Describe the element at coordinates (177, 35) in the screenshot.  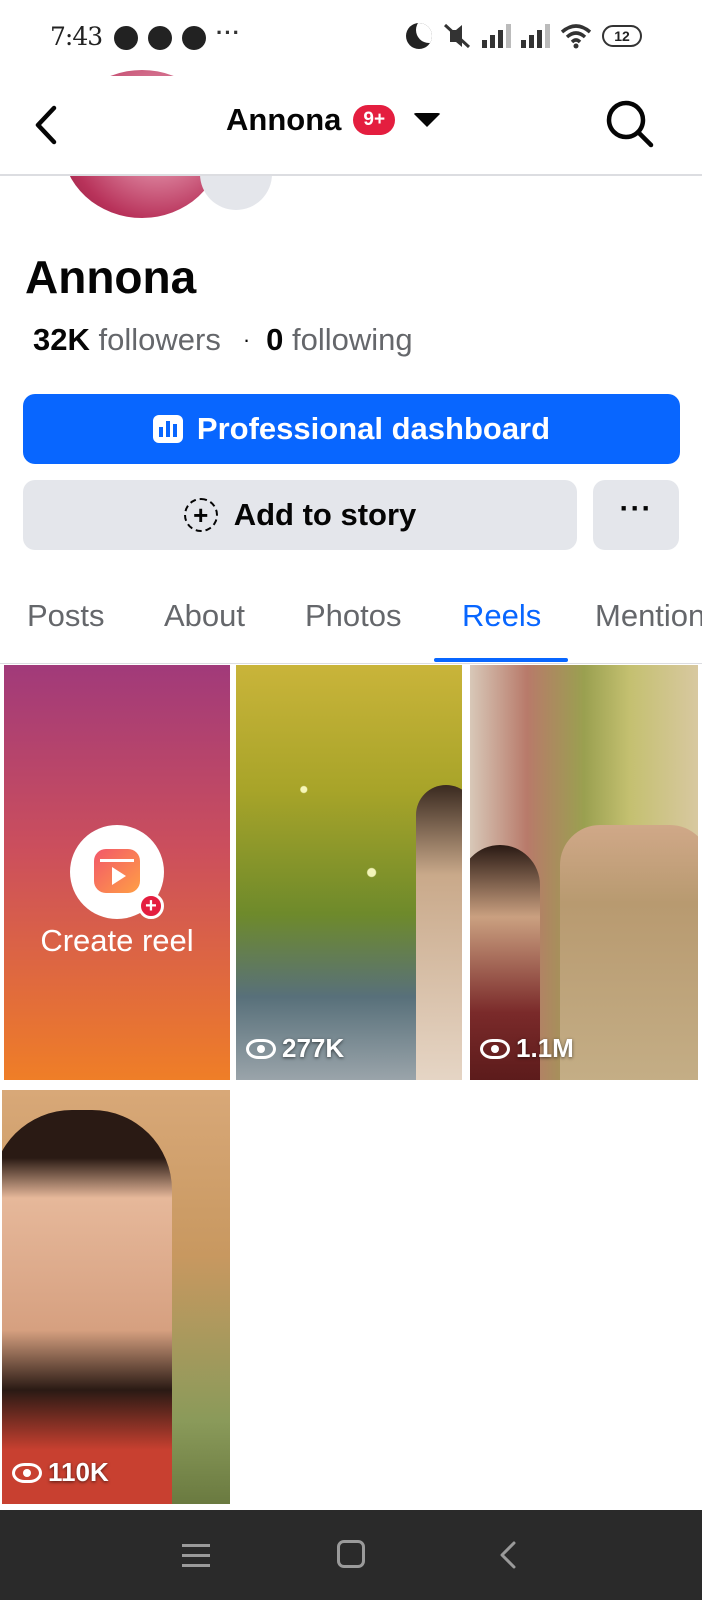
I see `notification-icons: ···` at that location.